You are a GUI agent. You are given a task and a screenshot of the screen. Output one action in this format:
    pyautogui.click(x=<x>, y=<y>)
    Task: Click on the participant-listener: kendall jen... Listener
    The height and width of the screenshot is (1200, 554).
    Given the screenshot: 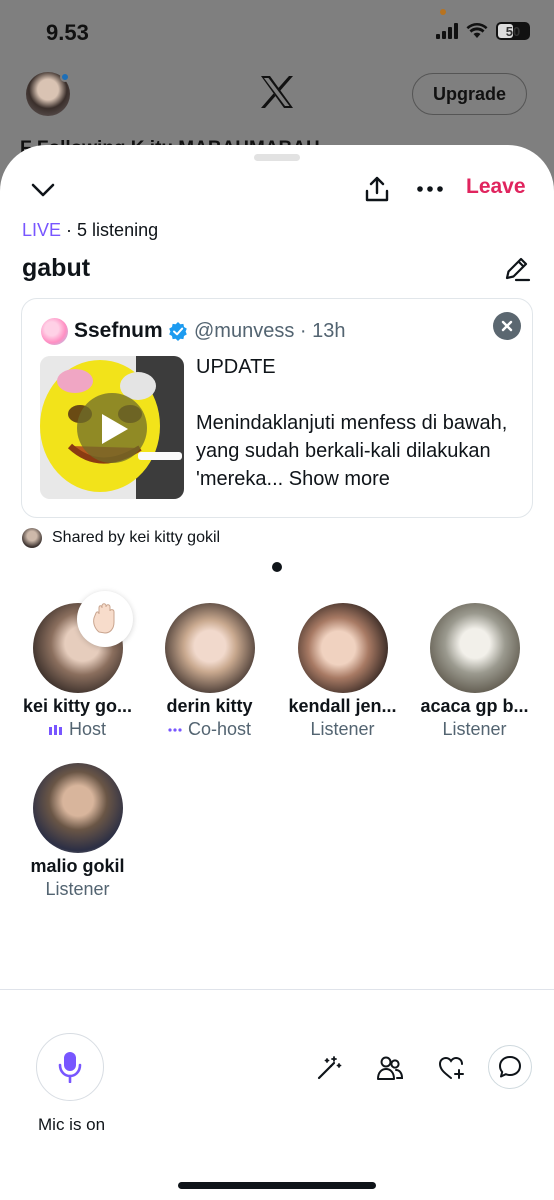 What is the action you would take?
    pyautogui.click(x=342, y=671)
    